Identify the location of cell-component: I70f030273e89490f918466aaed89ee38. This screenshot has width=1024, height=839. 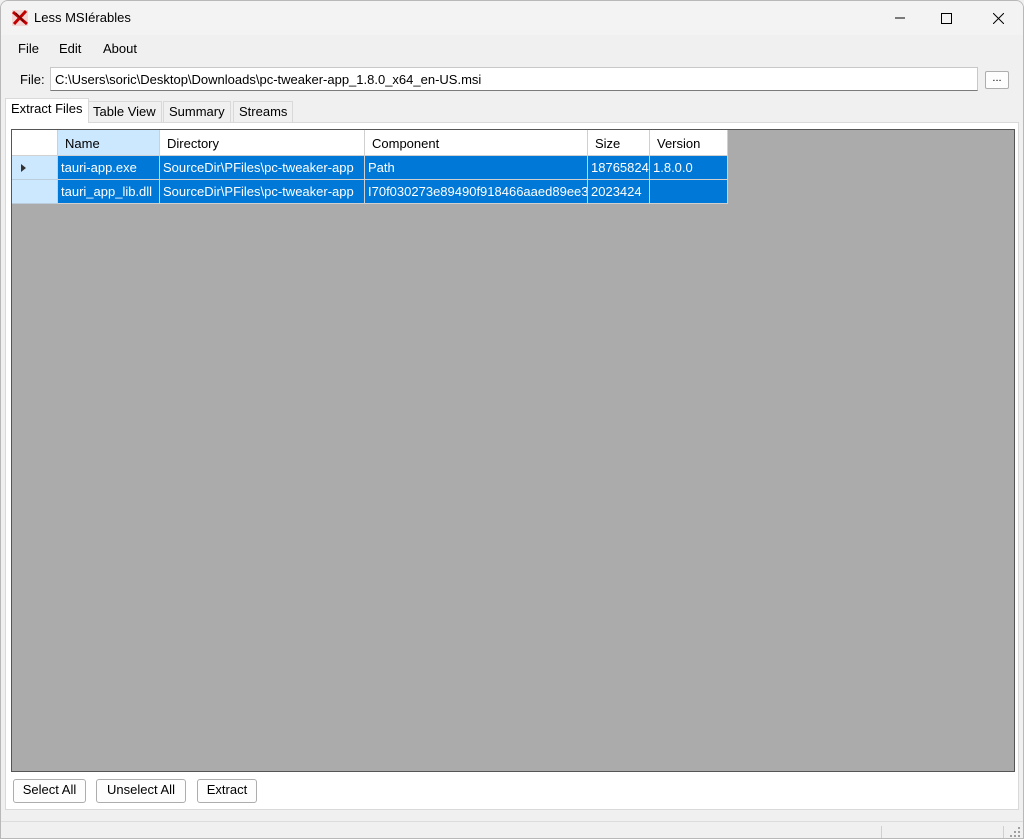
(476, 192).